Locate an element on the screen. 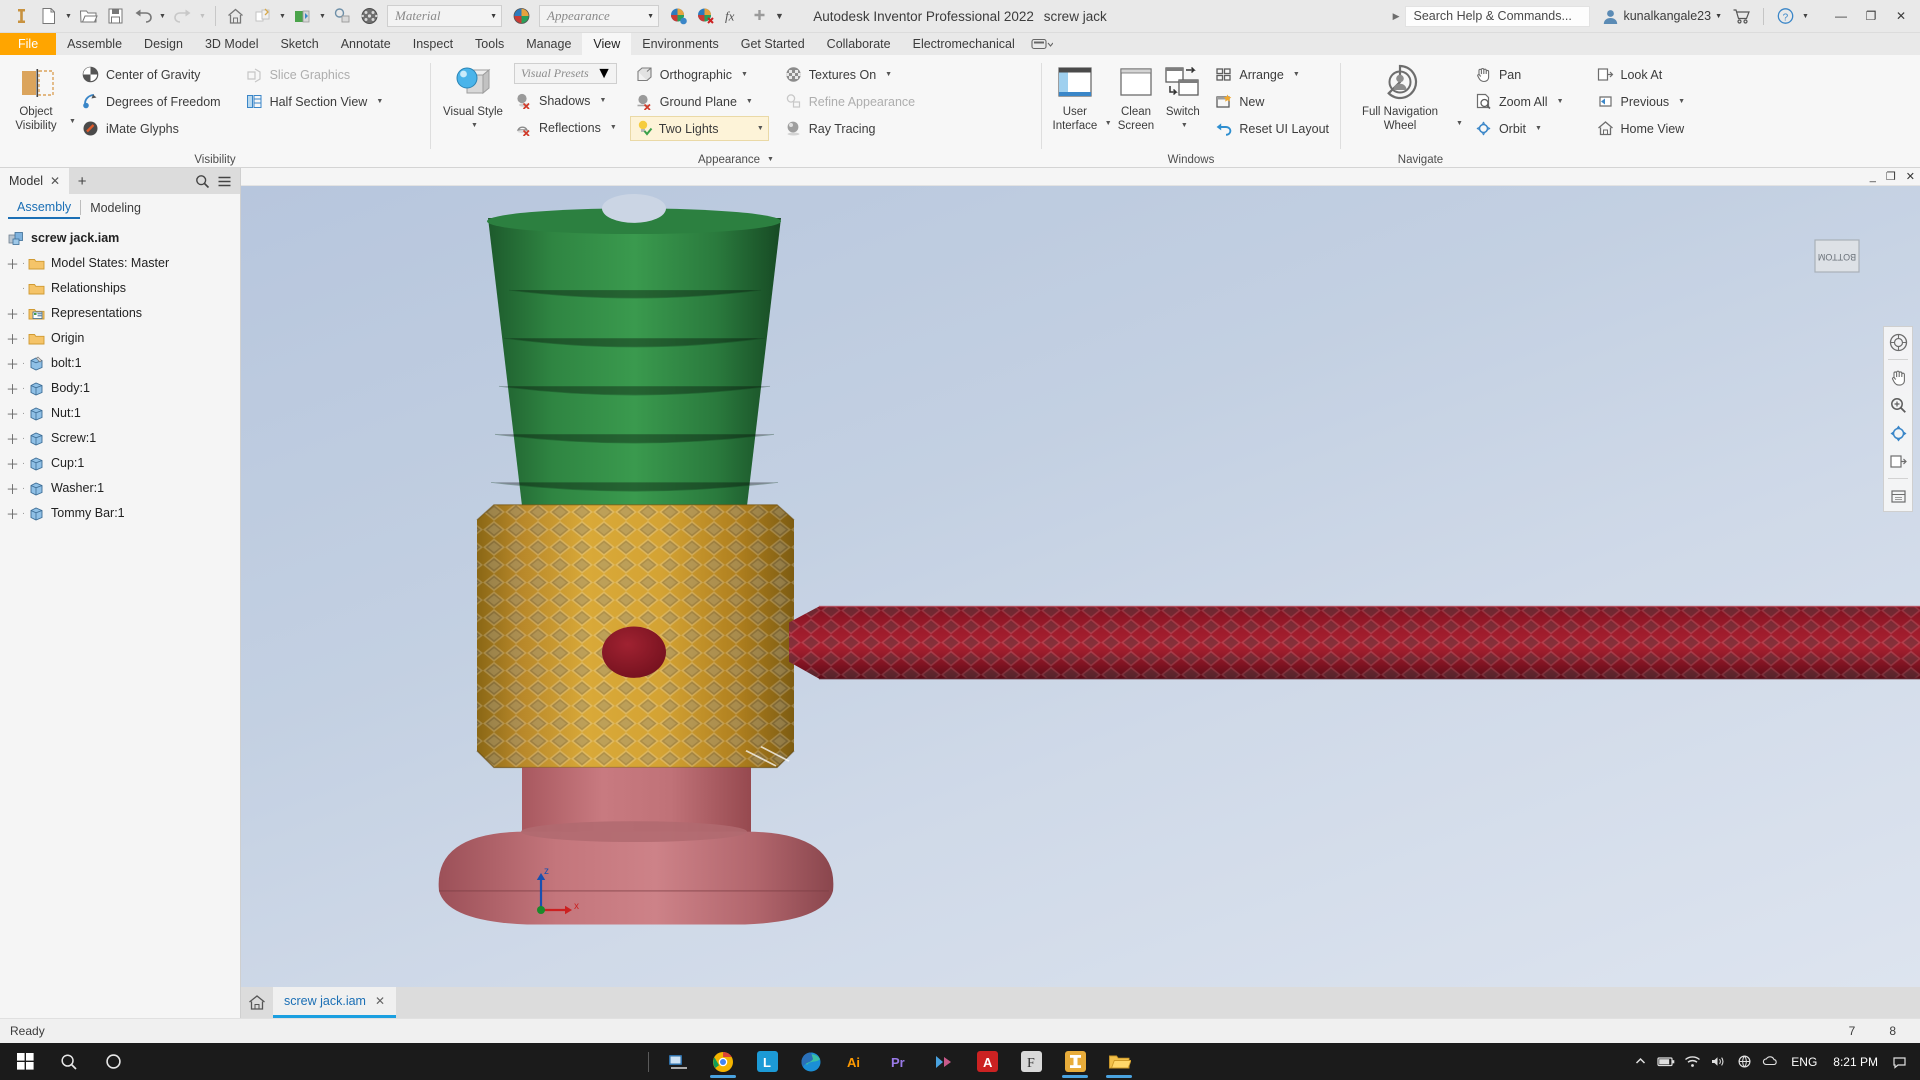 This screenshot has width=1920, height=1080. orbit-button: Orbit ▼ is located at coordinates (1519, 128).